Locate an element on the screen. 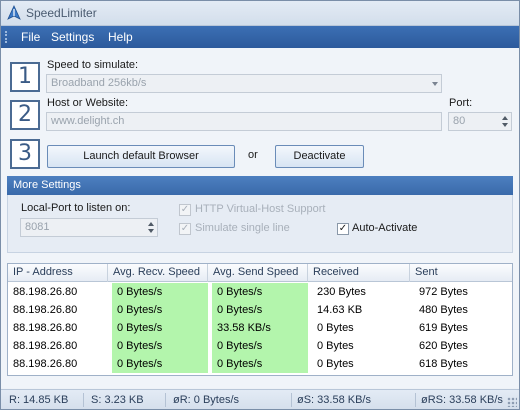  title-bar: SpeedLimiter is located at coordinates (260, 13).